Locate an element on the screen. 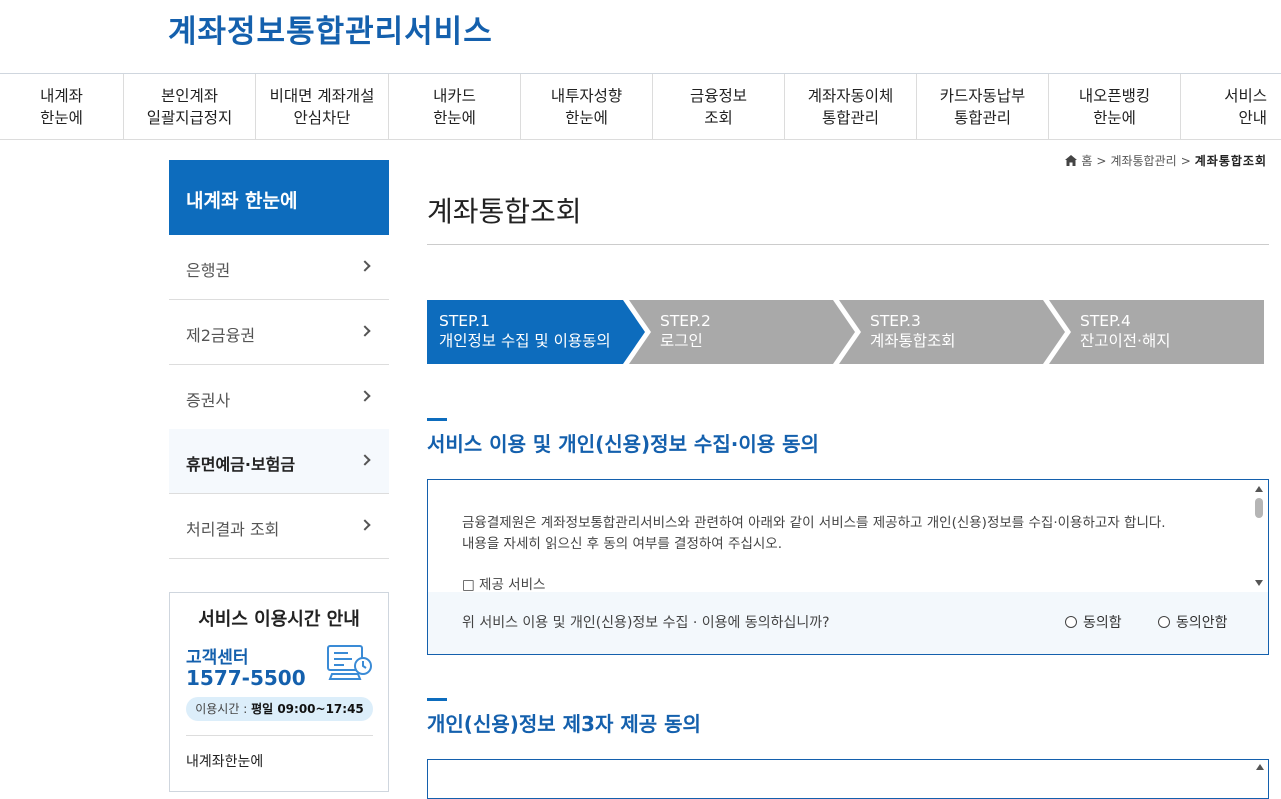 The height and width of the screenshot is (799, 1281). third-party-consent-box is located at coordinates (848, 779).